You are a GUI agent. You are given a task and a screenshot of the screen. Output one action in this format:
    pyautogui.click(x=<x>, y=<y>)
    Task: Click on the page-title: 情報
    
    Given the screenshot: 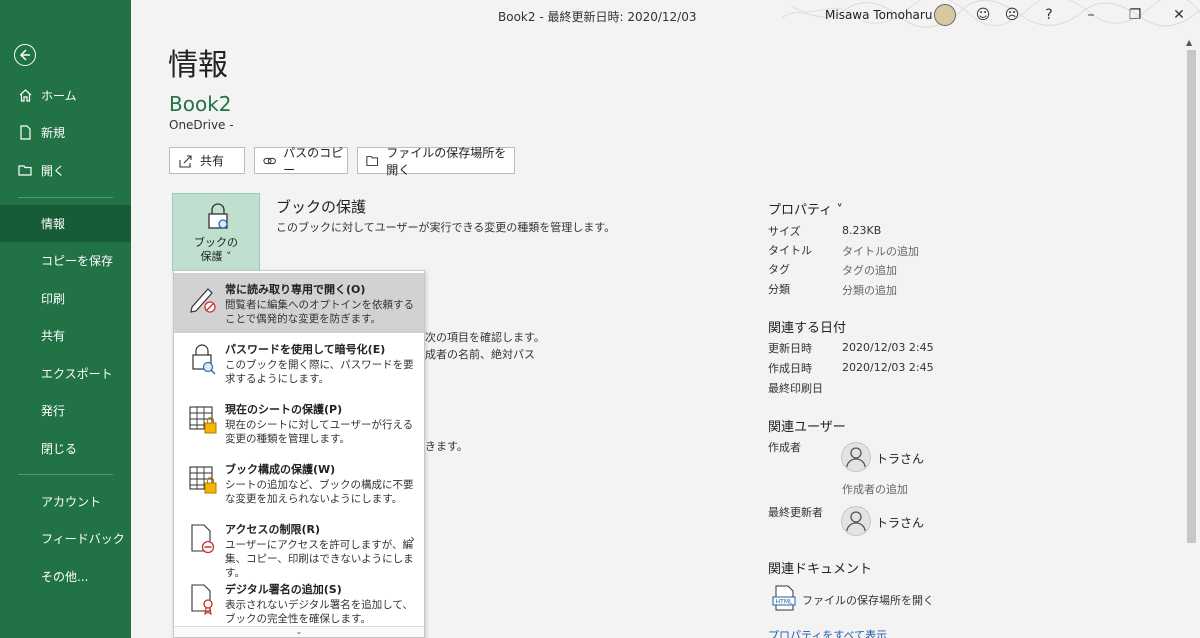 What is the action you would take?
    pyautogui.click(x=198, y=65)
    